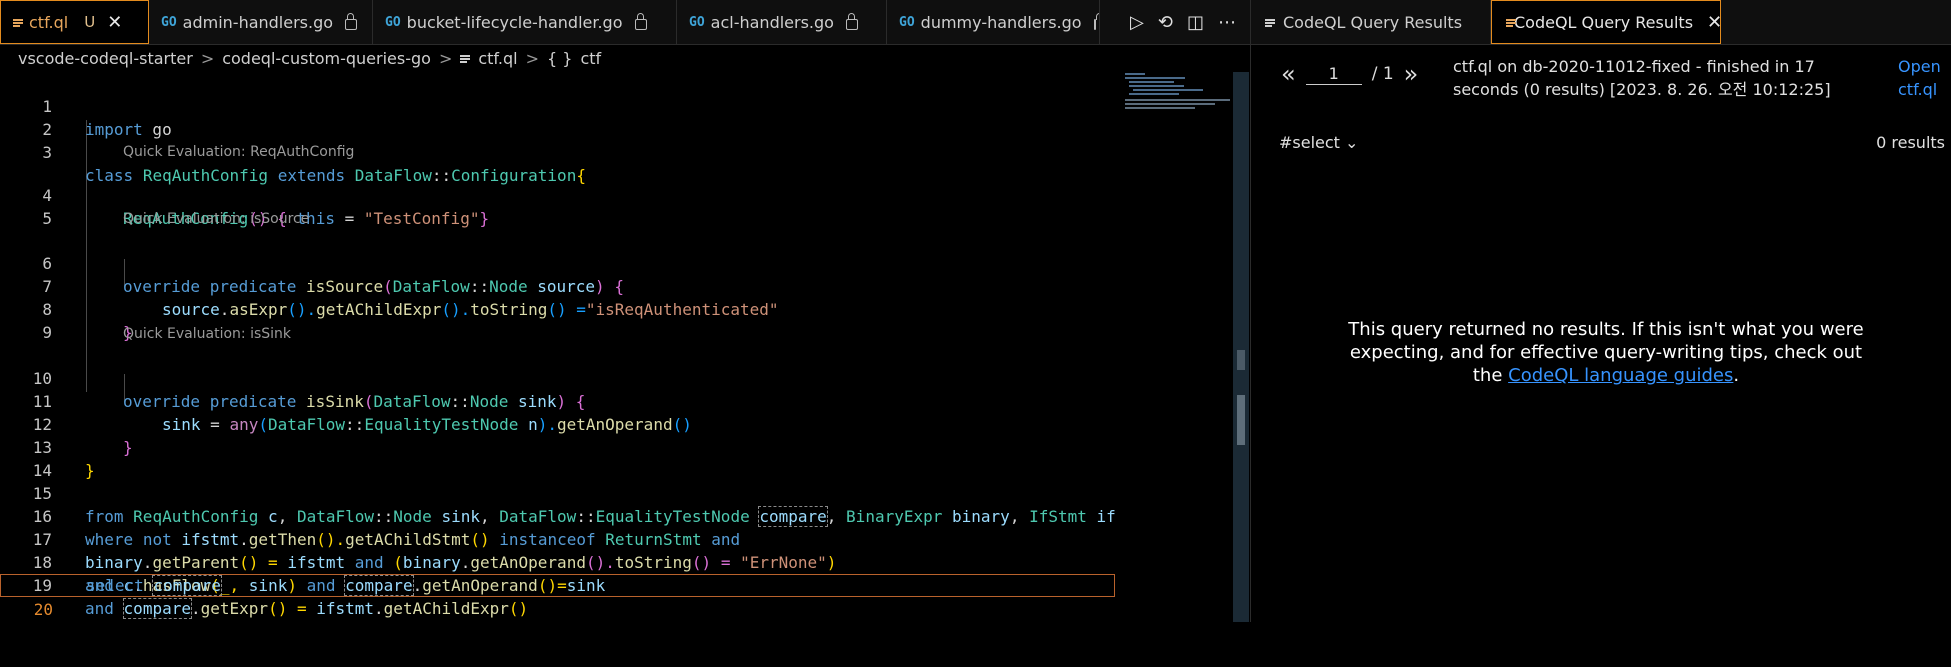 Image resolution: width=1951 pixels, height=667 pixels. I want to click on previous-page-icon: «, so click(1288, 74).